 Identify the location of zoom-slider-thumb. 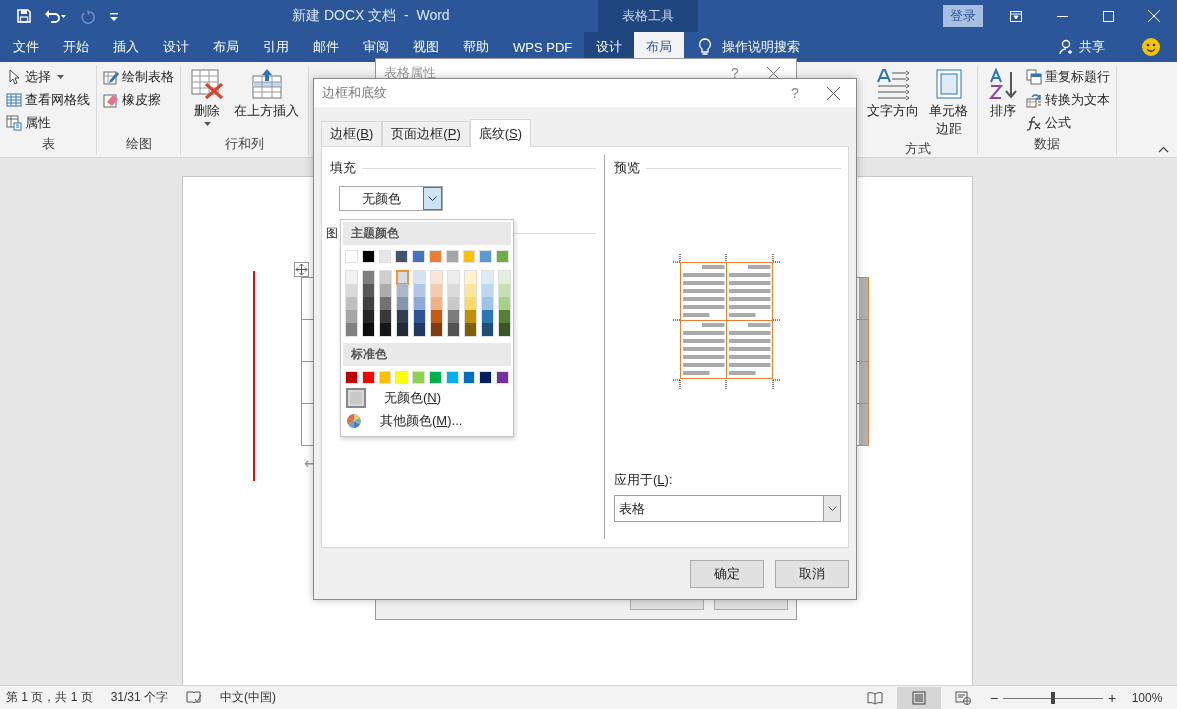
(1053, 697).